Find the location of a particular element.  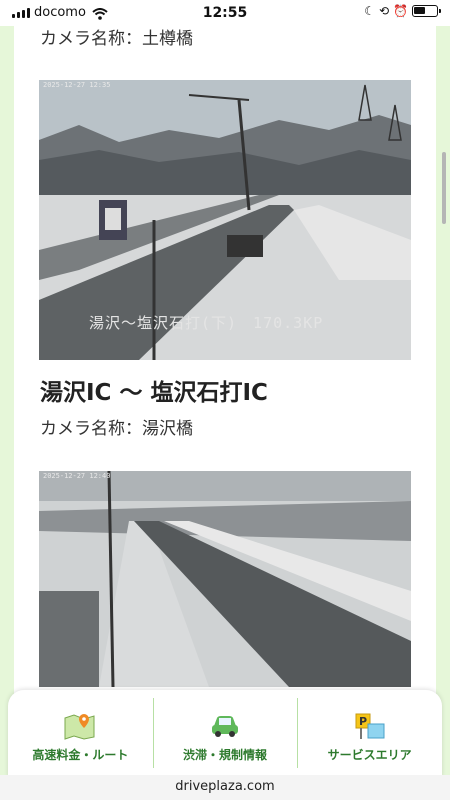

battery-icon is located at coordinates (426, 11).